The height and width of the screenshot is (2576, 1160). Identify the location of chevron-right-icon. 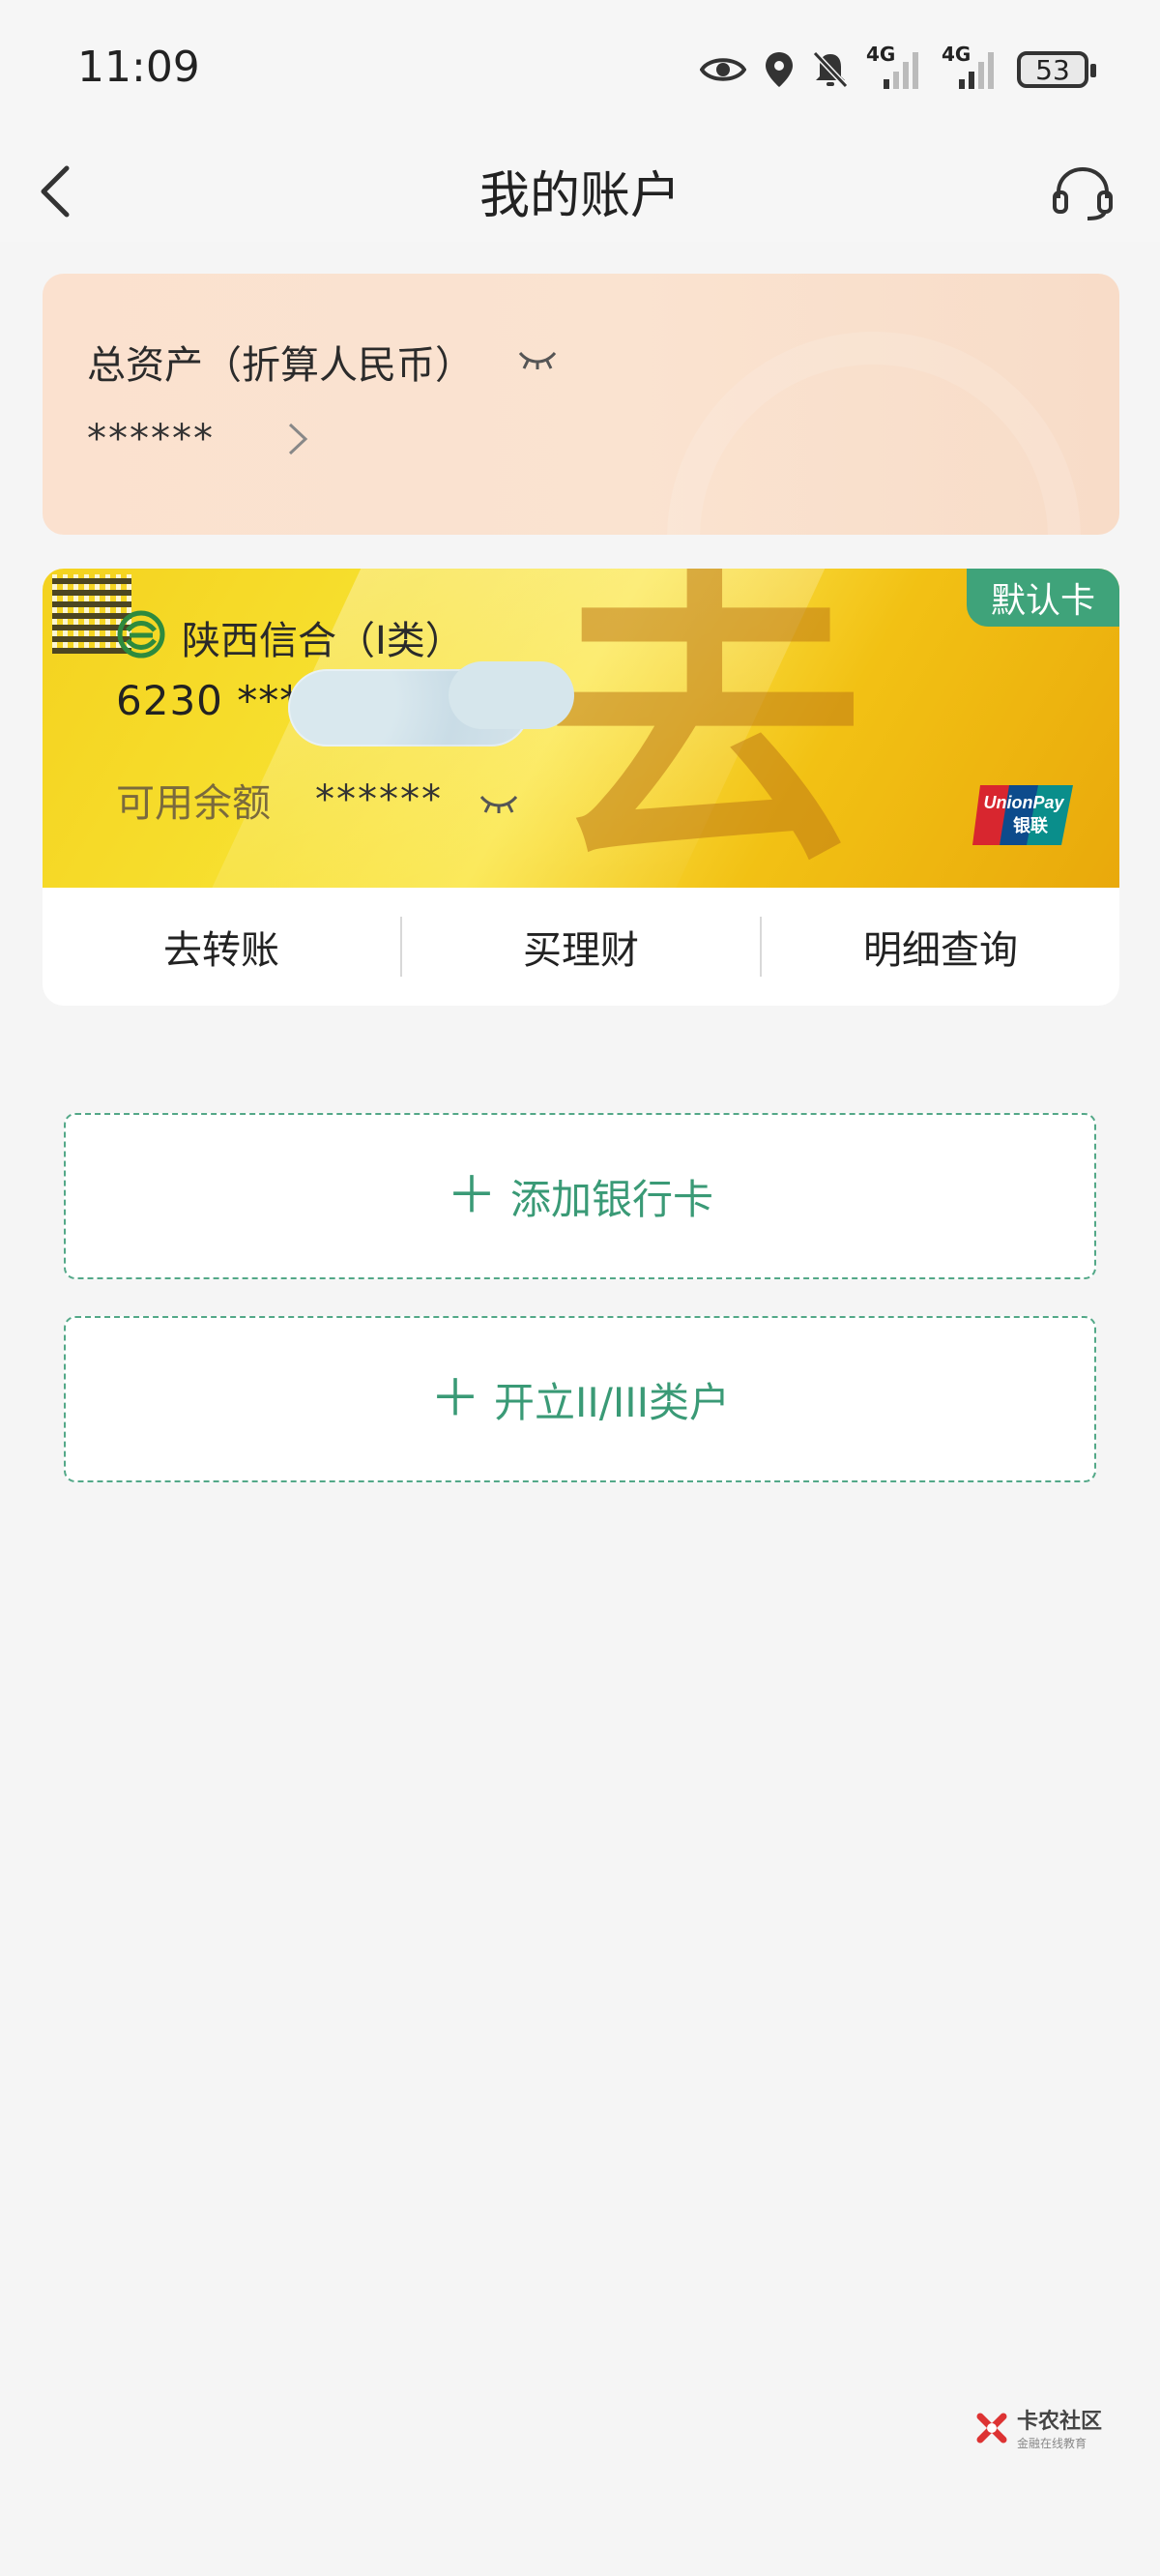
(297, 441).